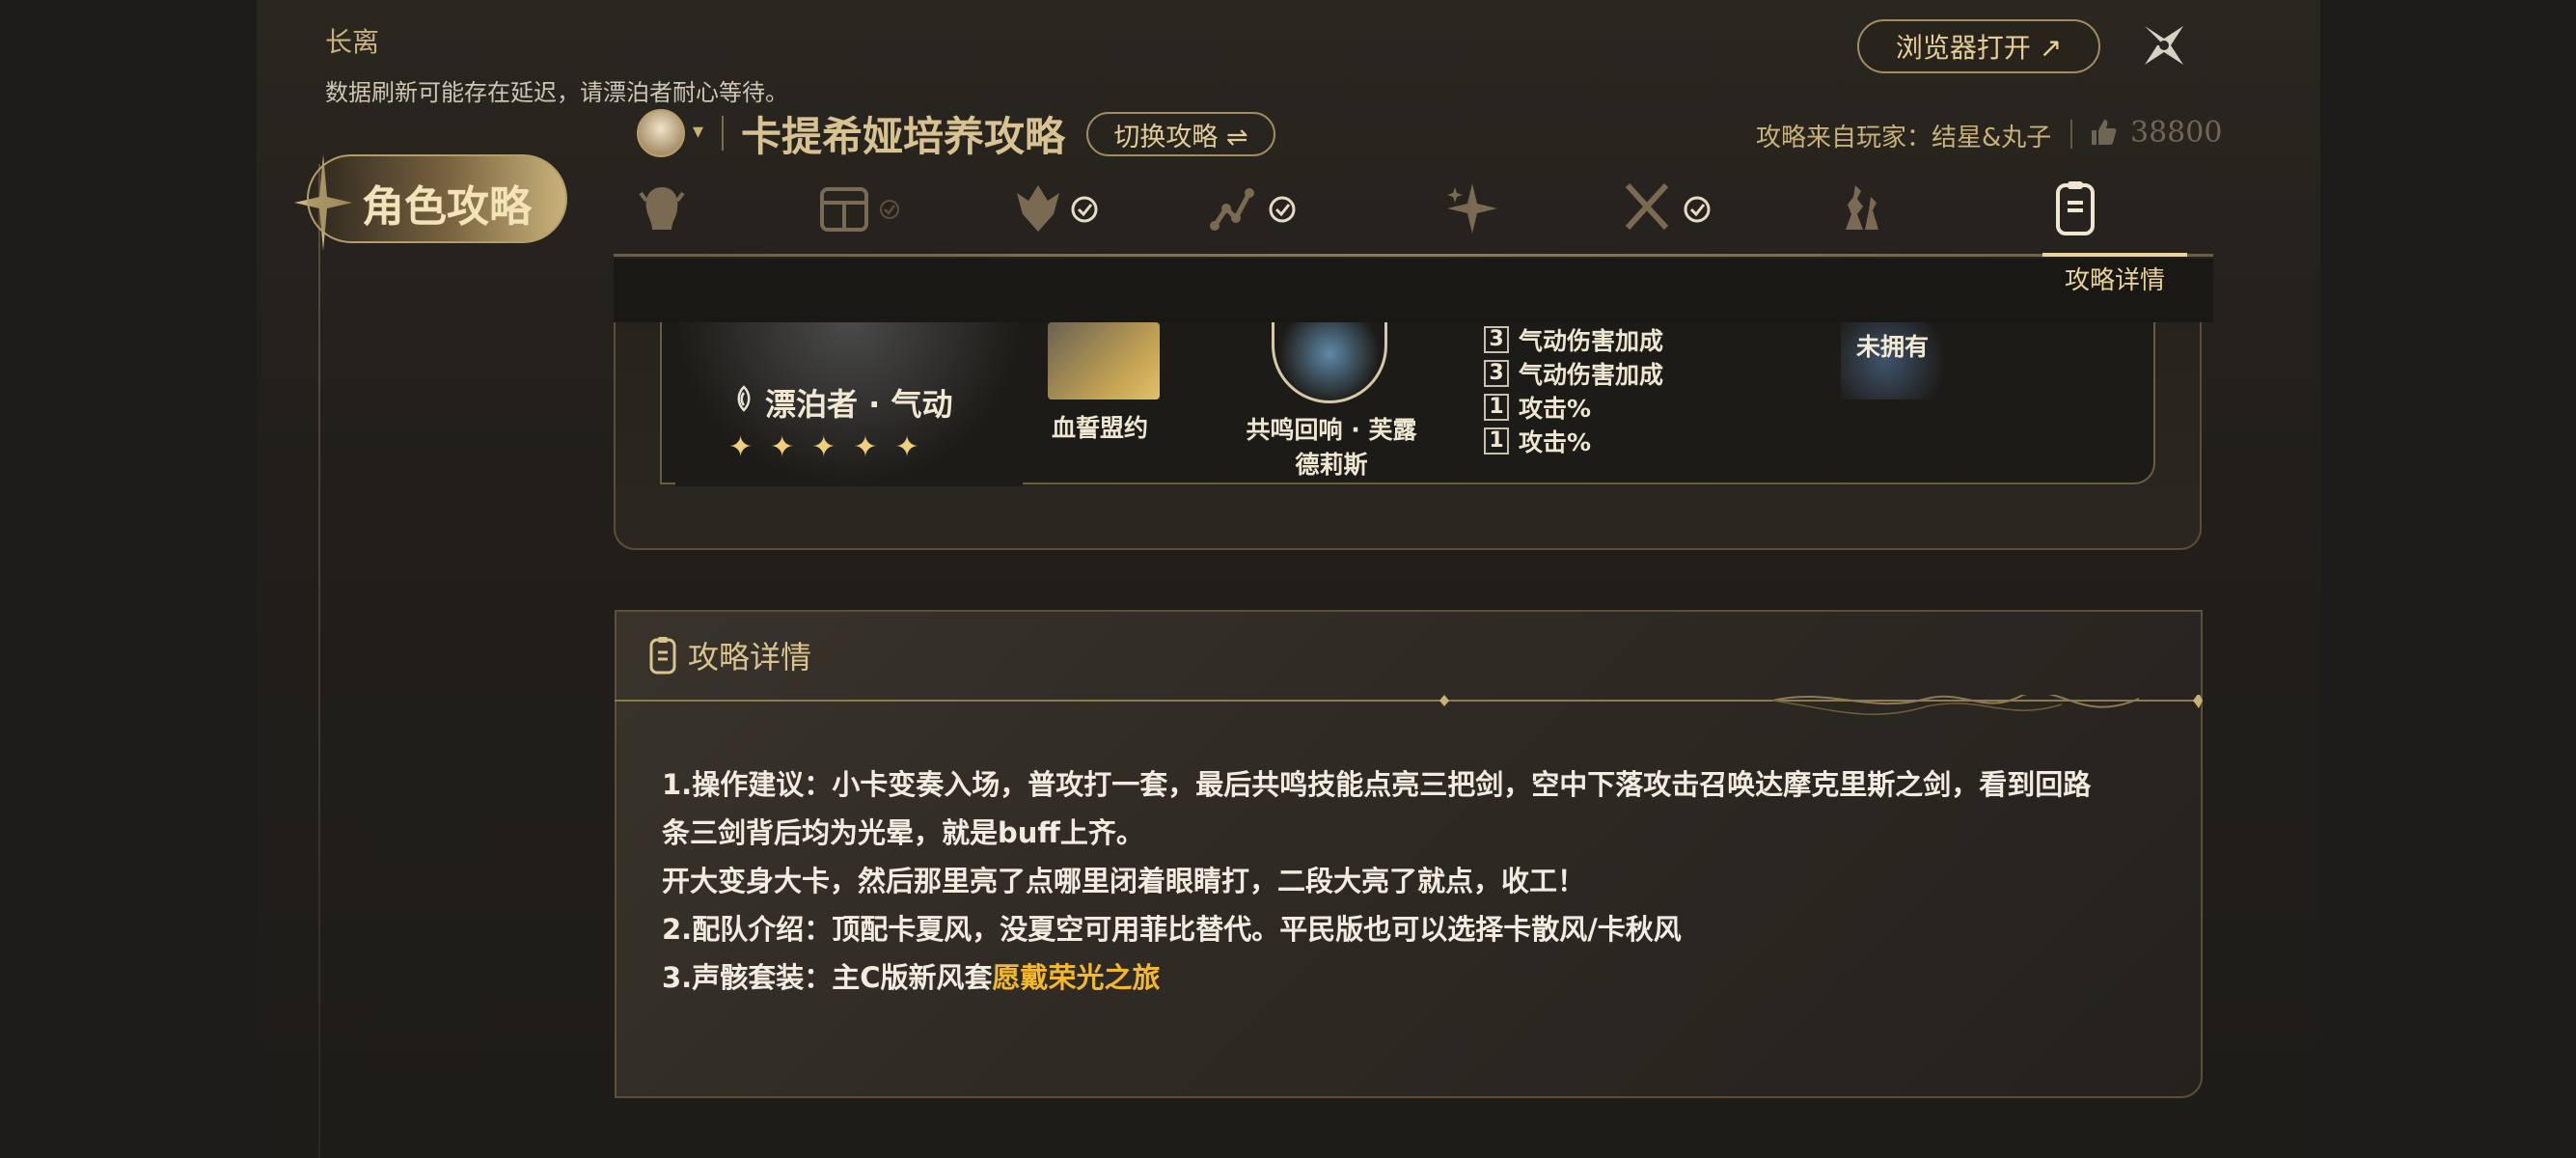 Image resolution: width=2576 pixels, height=1158 pixels. What do you see at coordinates (859, 404) in the screenshot?
I see `character-name: 漂泊者 · 气动` at bounding box center [859, 404].